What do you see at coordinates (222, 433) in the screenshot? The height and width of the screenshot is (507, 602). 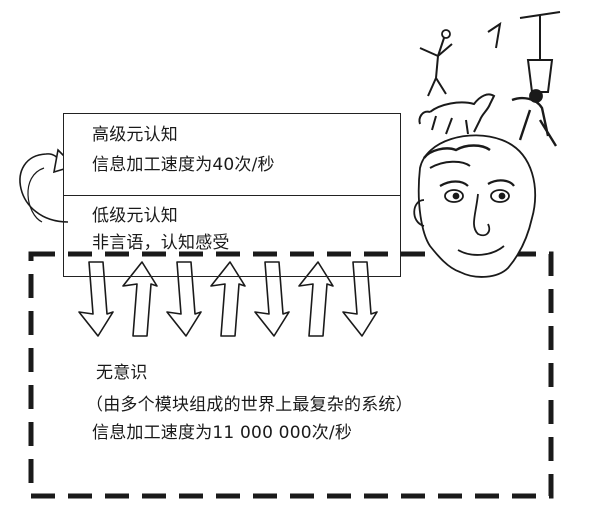 I see `unconscious-speed: 信息加工速度为11 000 000次/秒` at bounding box center [222, 433].